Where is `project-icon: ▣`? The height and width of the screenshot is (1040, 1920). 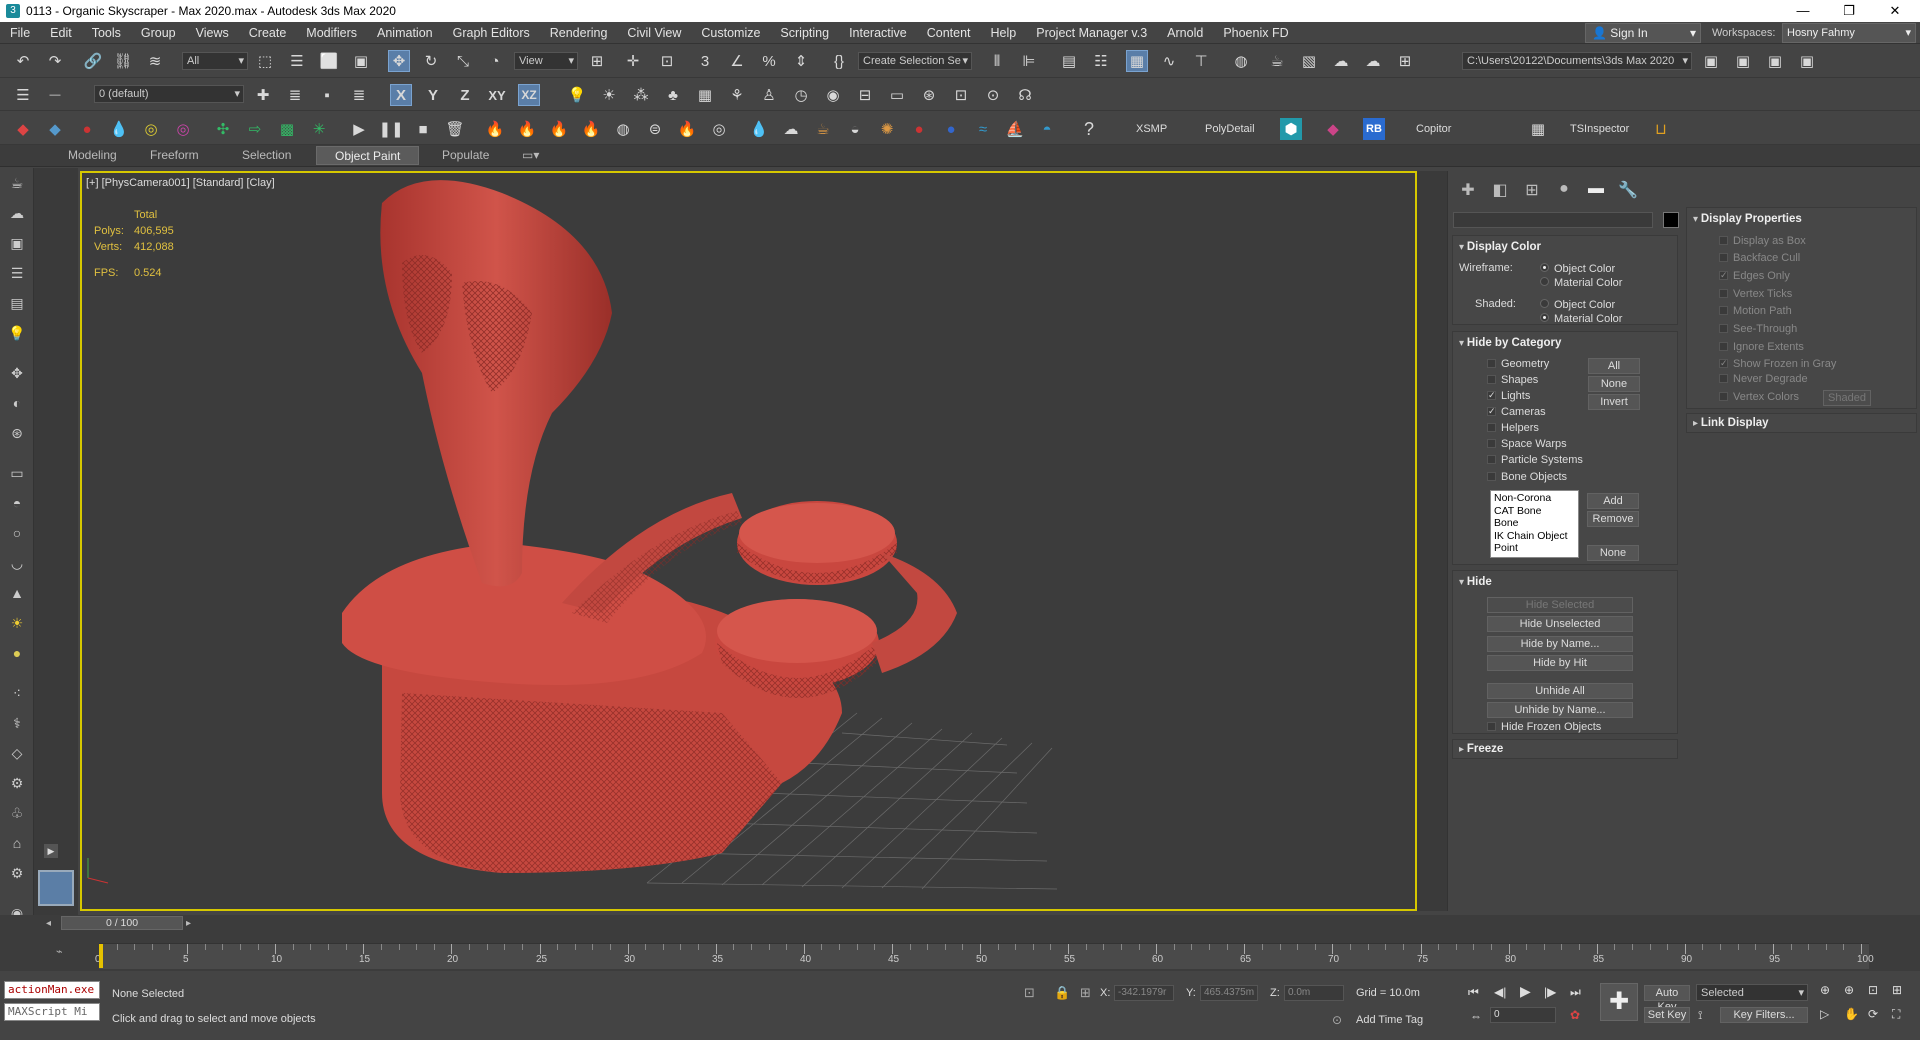 project-icon: ▣ is located at coordinates (1775, 61).